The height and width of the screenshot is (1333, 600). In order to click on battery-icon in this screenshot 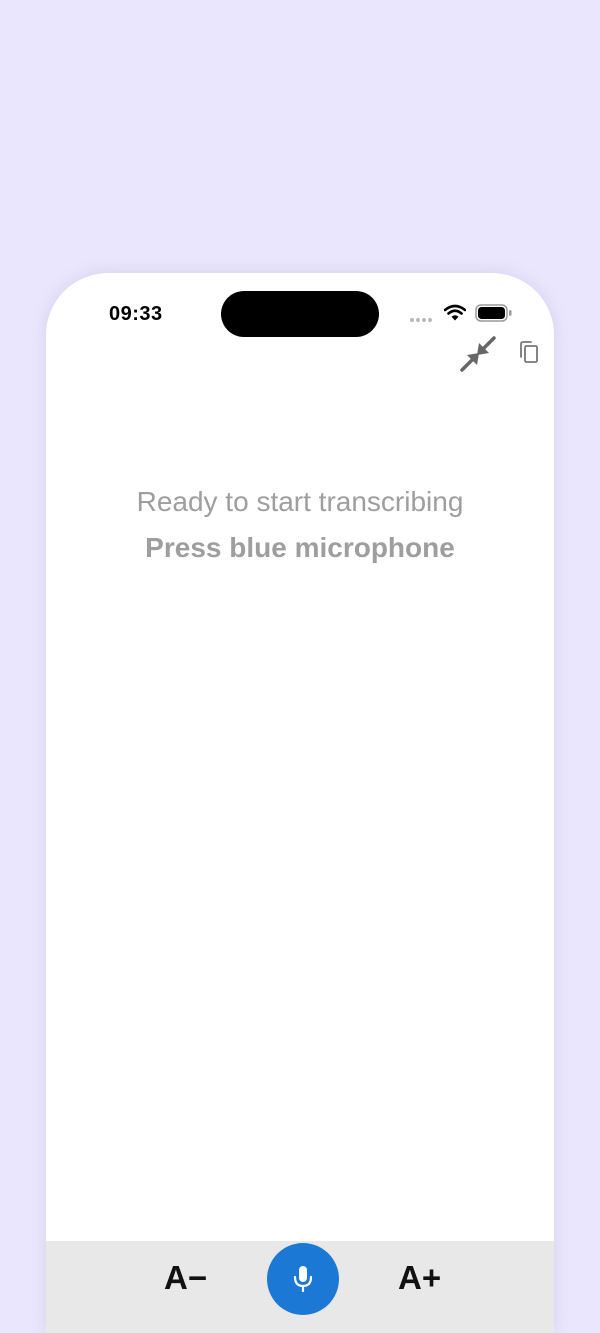, I will do `click(493, 313)`.